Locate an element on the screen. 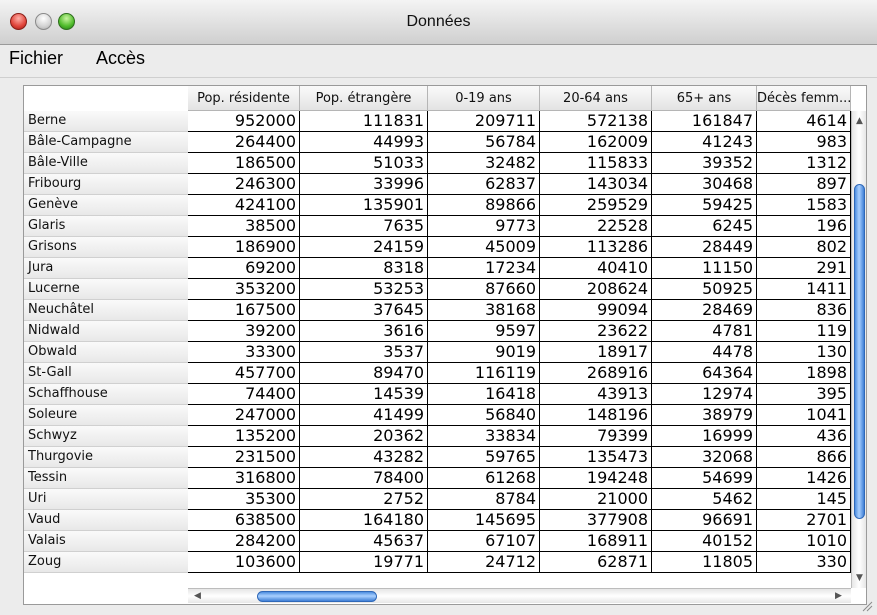  table-cell: 67107 is located at coordinates (484, 541).